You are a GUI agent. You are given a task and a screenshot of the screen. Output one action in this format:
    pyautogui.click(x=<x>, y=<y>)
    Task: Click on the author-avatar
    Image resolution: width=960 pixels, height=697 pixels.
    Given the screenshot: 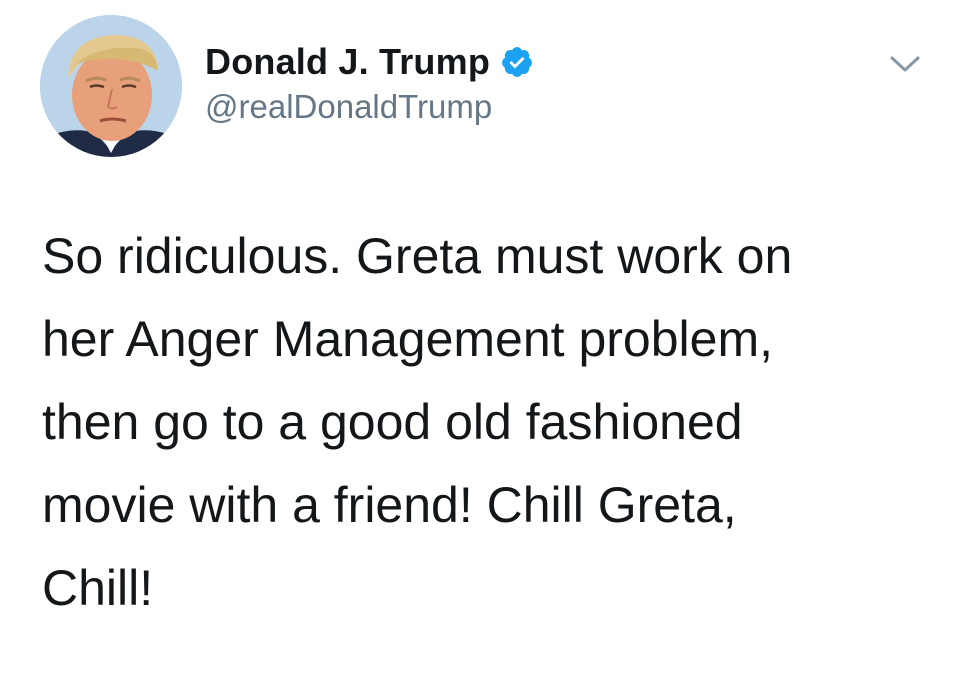 What is the action you would take?
    pyautogui.click(x=111, y=86)
    